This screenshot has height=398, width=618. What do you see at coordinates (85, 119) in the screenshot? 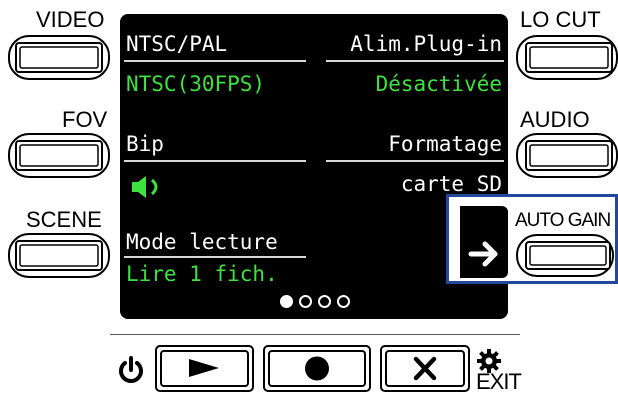
I see `fov-label: FOV` at bounding box center [85, 119].